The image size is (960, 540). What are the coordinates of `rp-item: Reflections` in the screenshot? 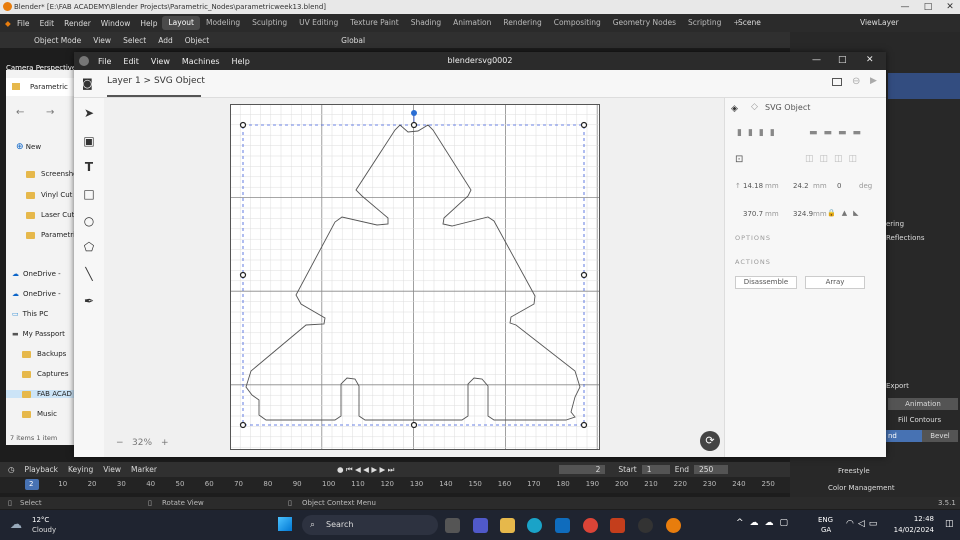 It's located at (905, 238).